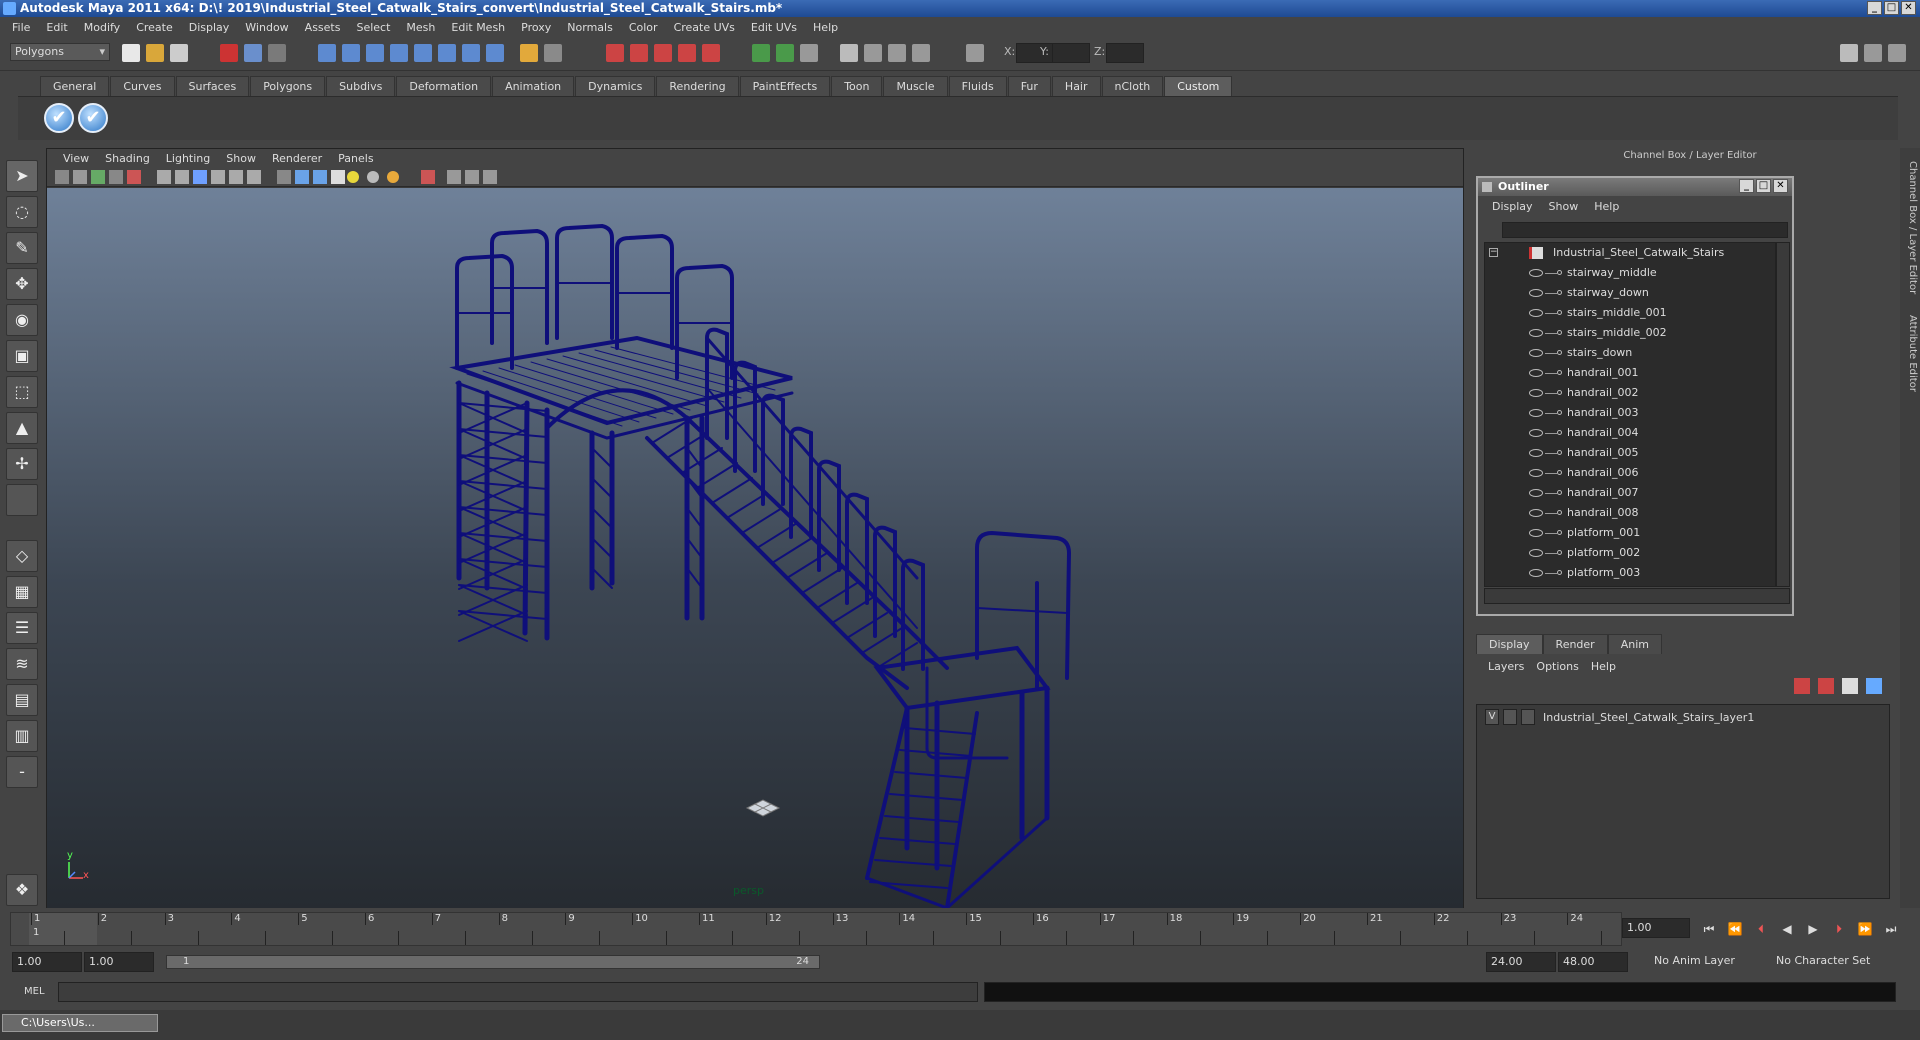 This screenshot has height=1040, width=1920. What do you see at coordinates (533, 86) in the screenshot?
I see `shelf-tab-animation: Animation` at bounding box center [533, 86].